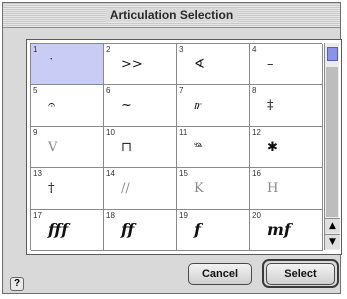 The width and height of the screenshot is (347, 299). Describe the element at coordinates (126, 147) in the screenshot. I see `articulation-symbol: ⊓` at that location.